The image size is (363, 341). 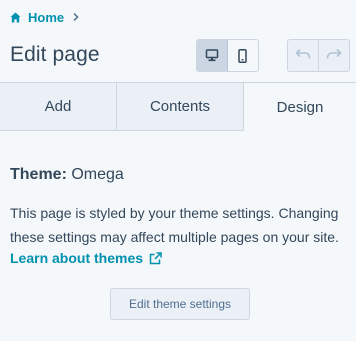 What do you see at coordinates (15, 17) in the screenshot?
I see `home-icon` at bounding box center [15, 17].